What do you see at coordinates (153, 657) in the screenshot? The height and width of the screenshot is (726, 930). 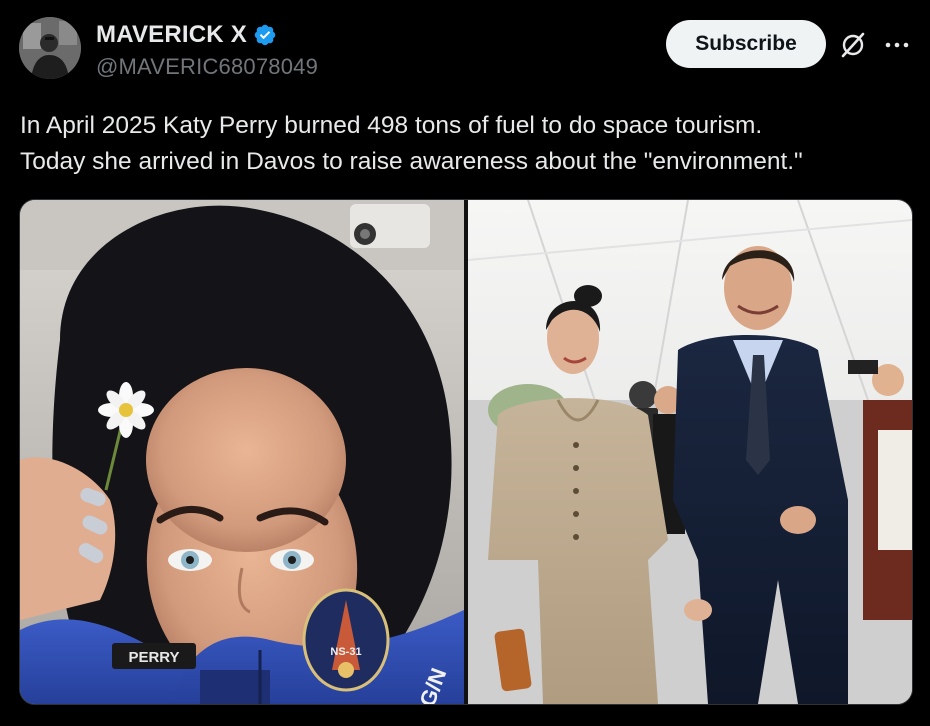 I see `name-patch-text: PERRY` at bounding box center [153, 657].